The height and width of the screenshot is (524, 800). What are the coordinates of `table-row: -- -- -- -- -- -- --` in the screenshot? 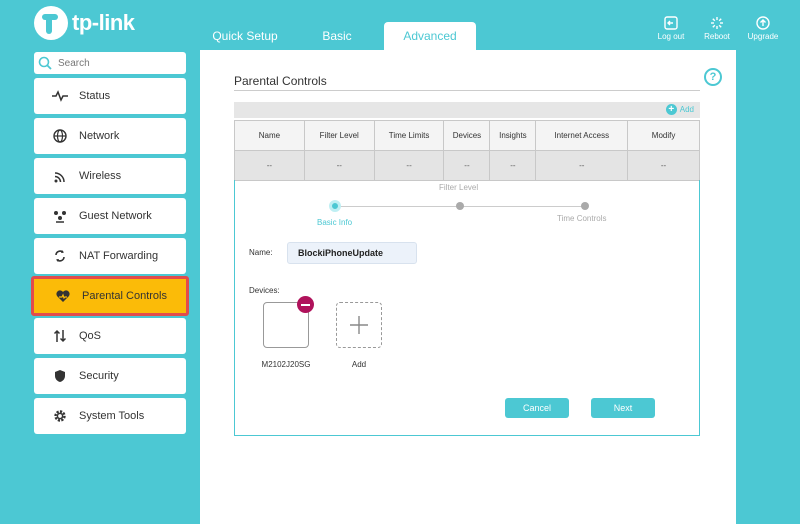 It's located at (467, 165).